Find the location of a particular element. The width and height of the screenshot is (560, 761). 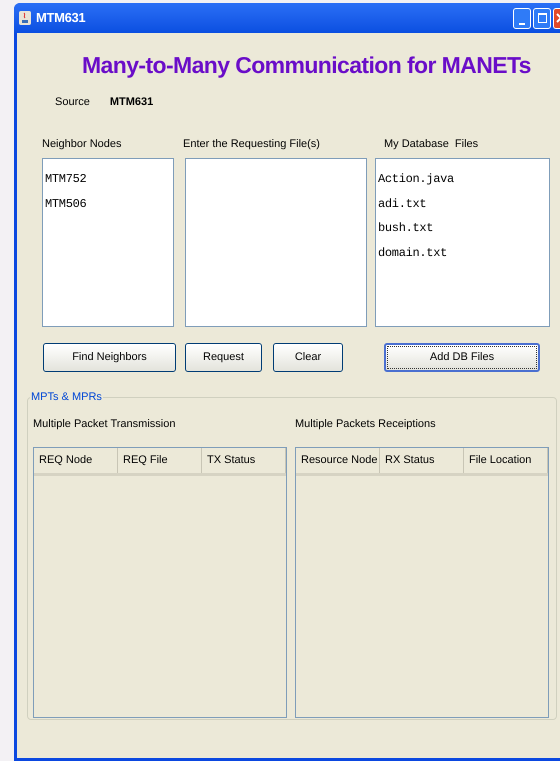

table-title: Multiple Packets Receiptions is located at coordinates (366, 424).